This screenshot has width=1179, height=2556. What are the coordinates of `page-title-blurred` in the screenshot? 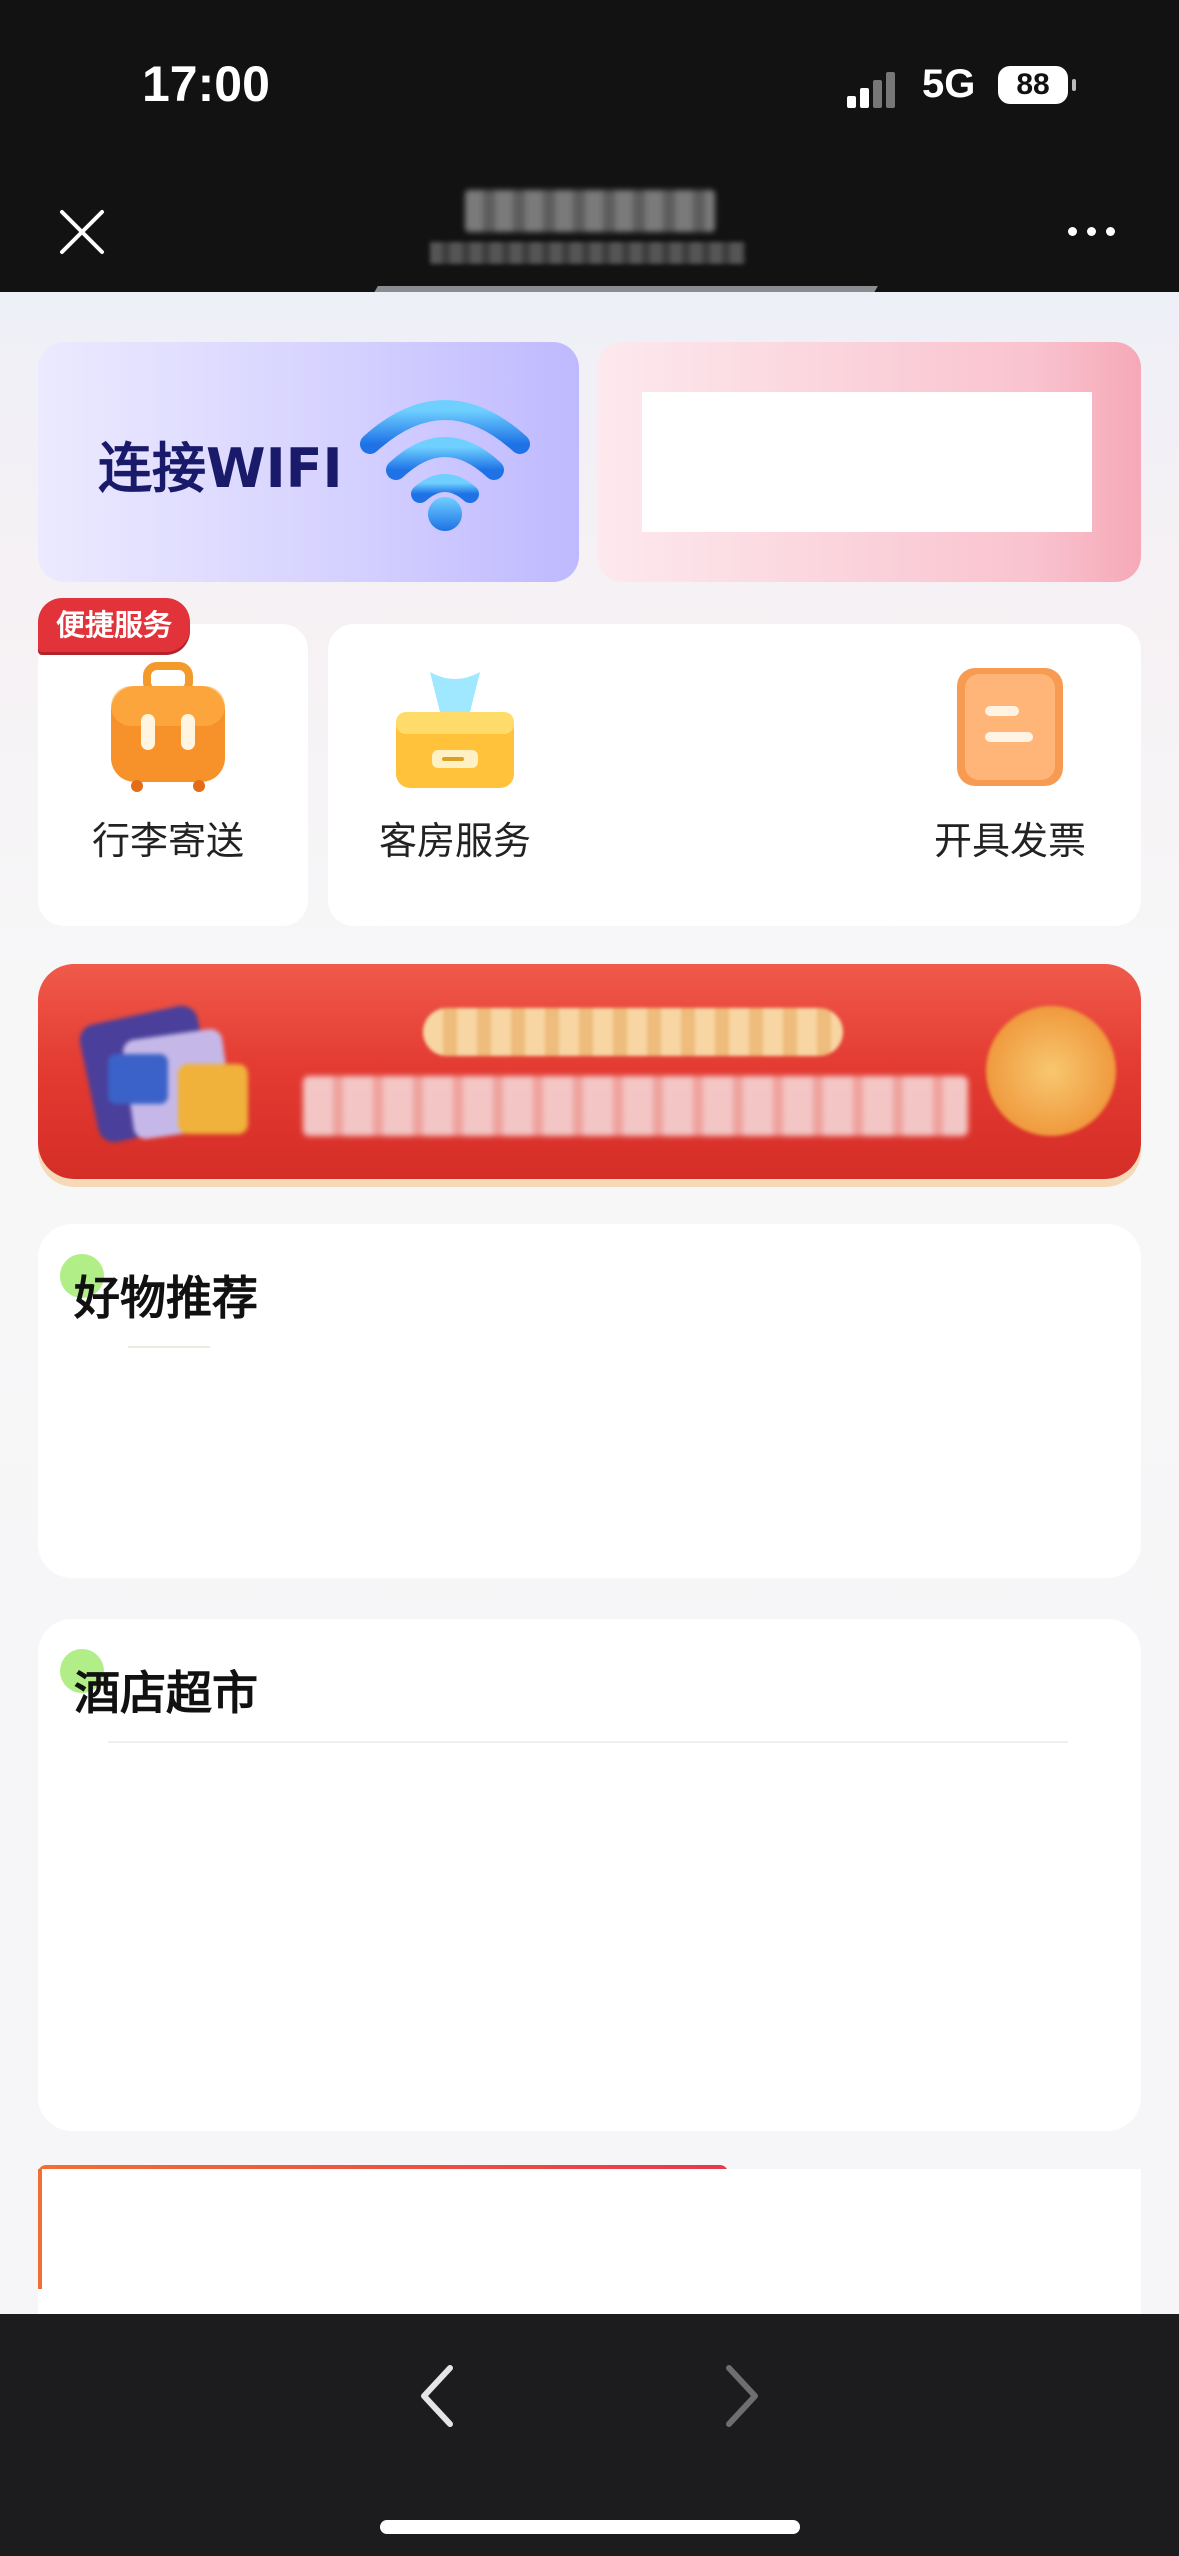 It's located at (590, 211).